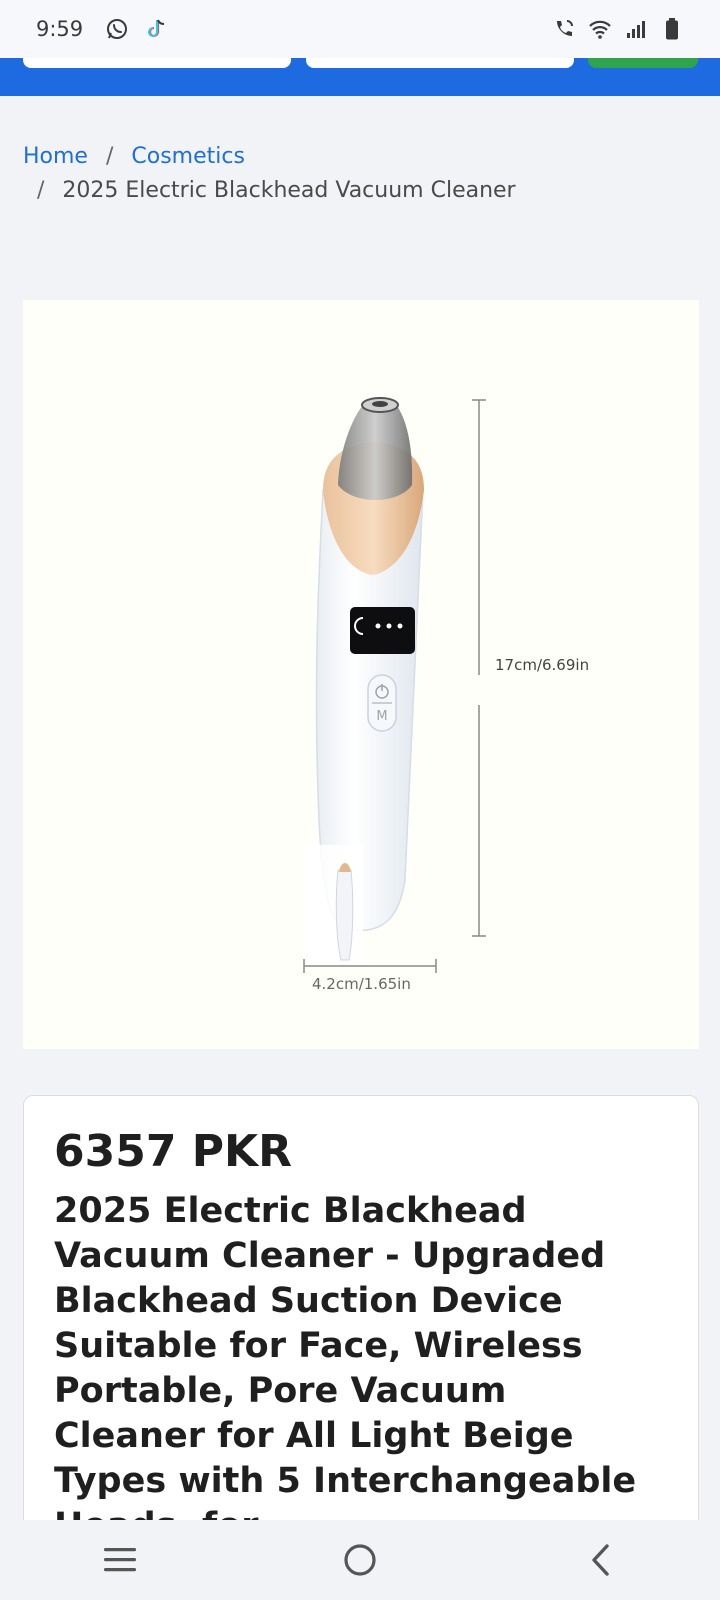 This screenshot has height=1600, width=720. I want to click on status-time: 9:59, so click(60, 29).